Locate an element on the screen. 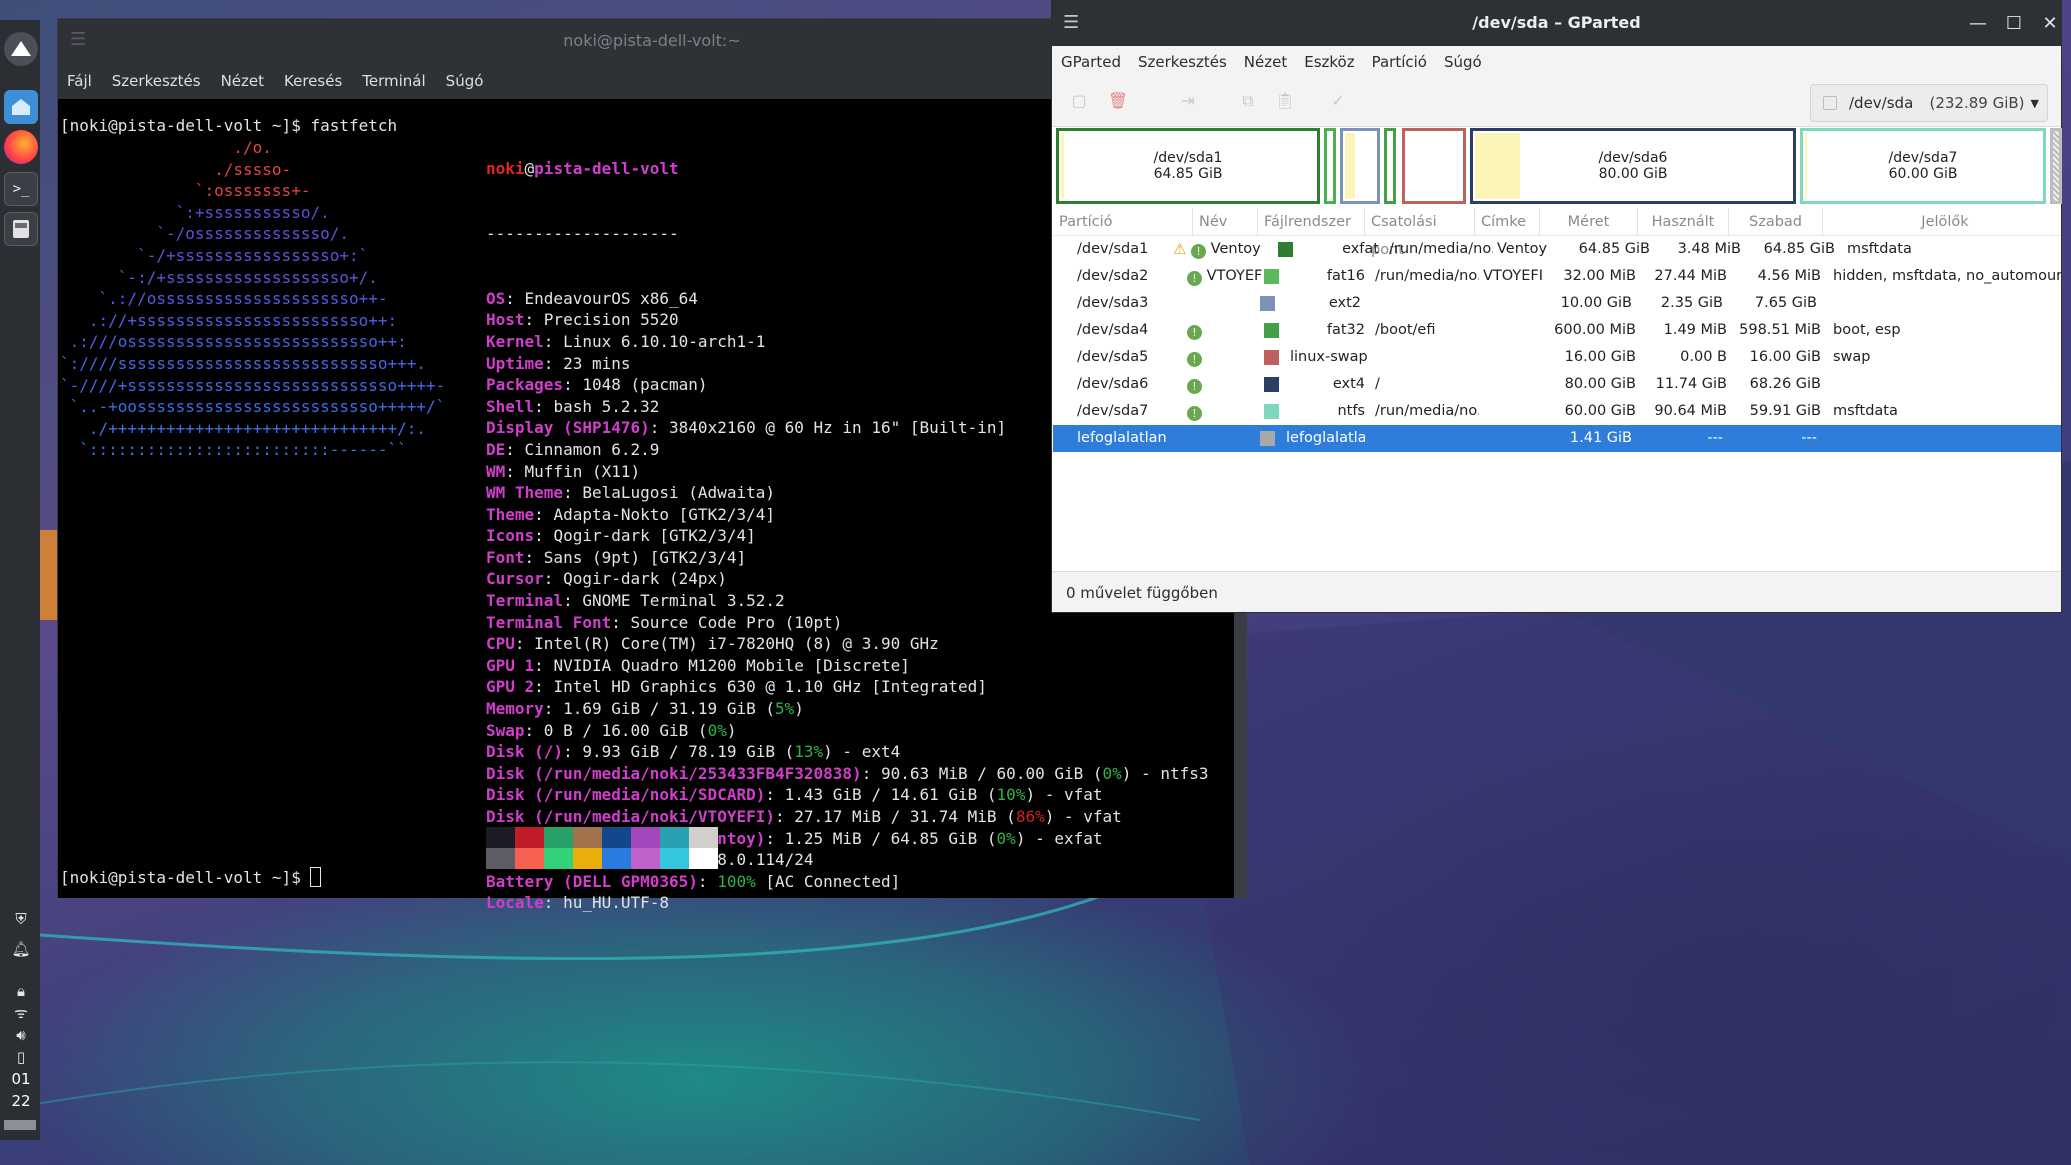 This screenshot has width=2071, height=1165. terminal-menu-search: Keresés is located at coordinates (313, 81).